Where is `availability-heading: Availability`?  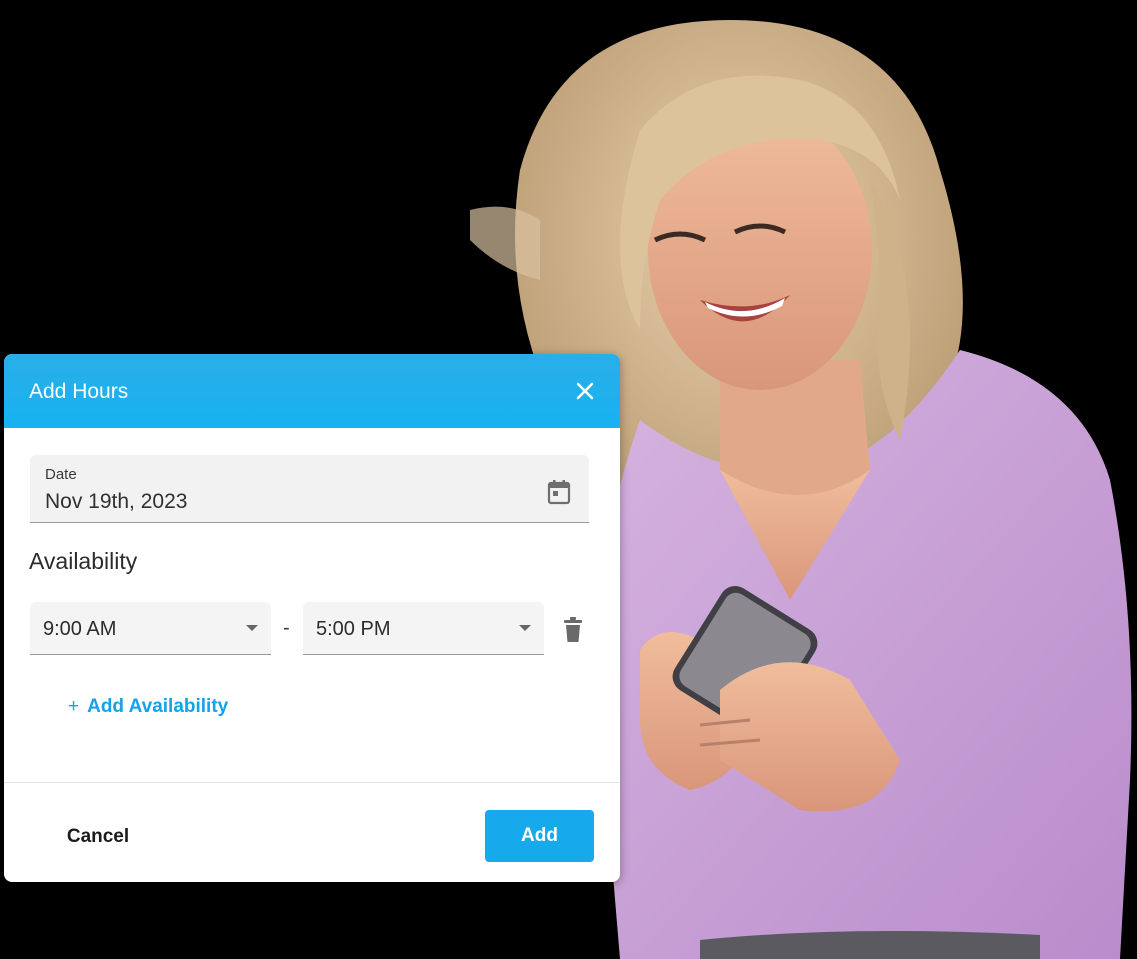
availability-heading: Availability is located at coordinates (83, 561).